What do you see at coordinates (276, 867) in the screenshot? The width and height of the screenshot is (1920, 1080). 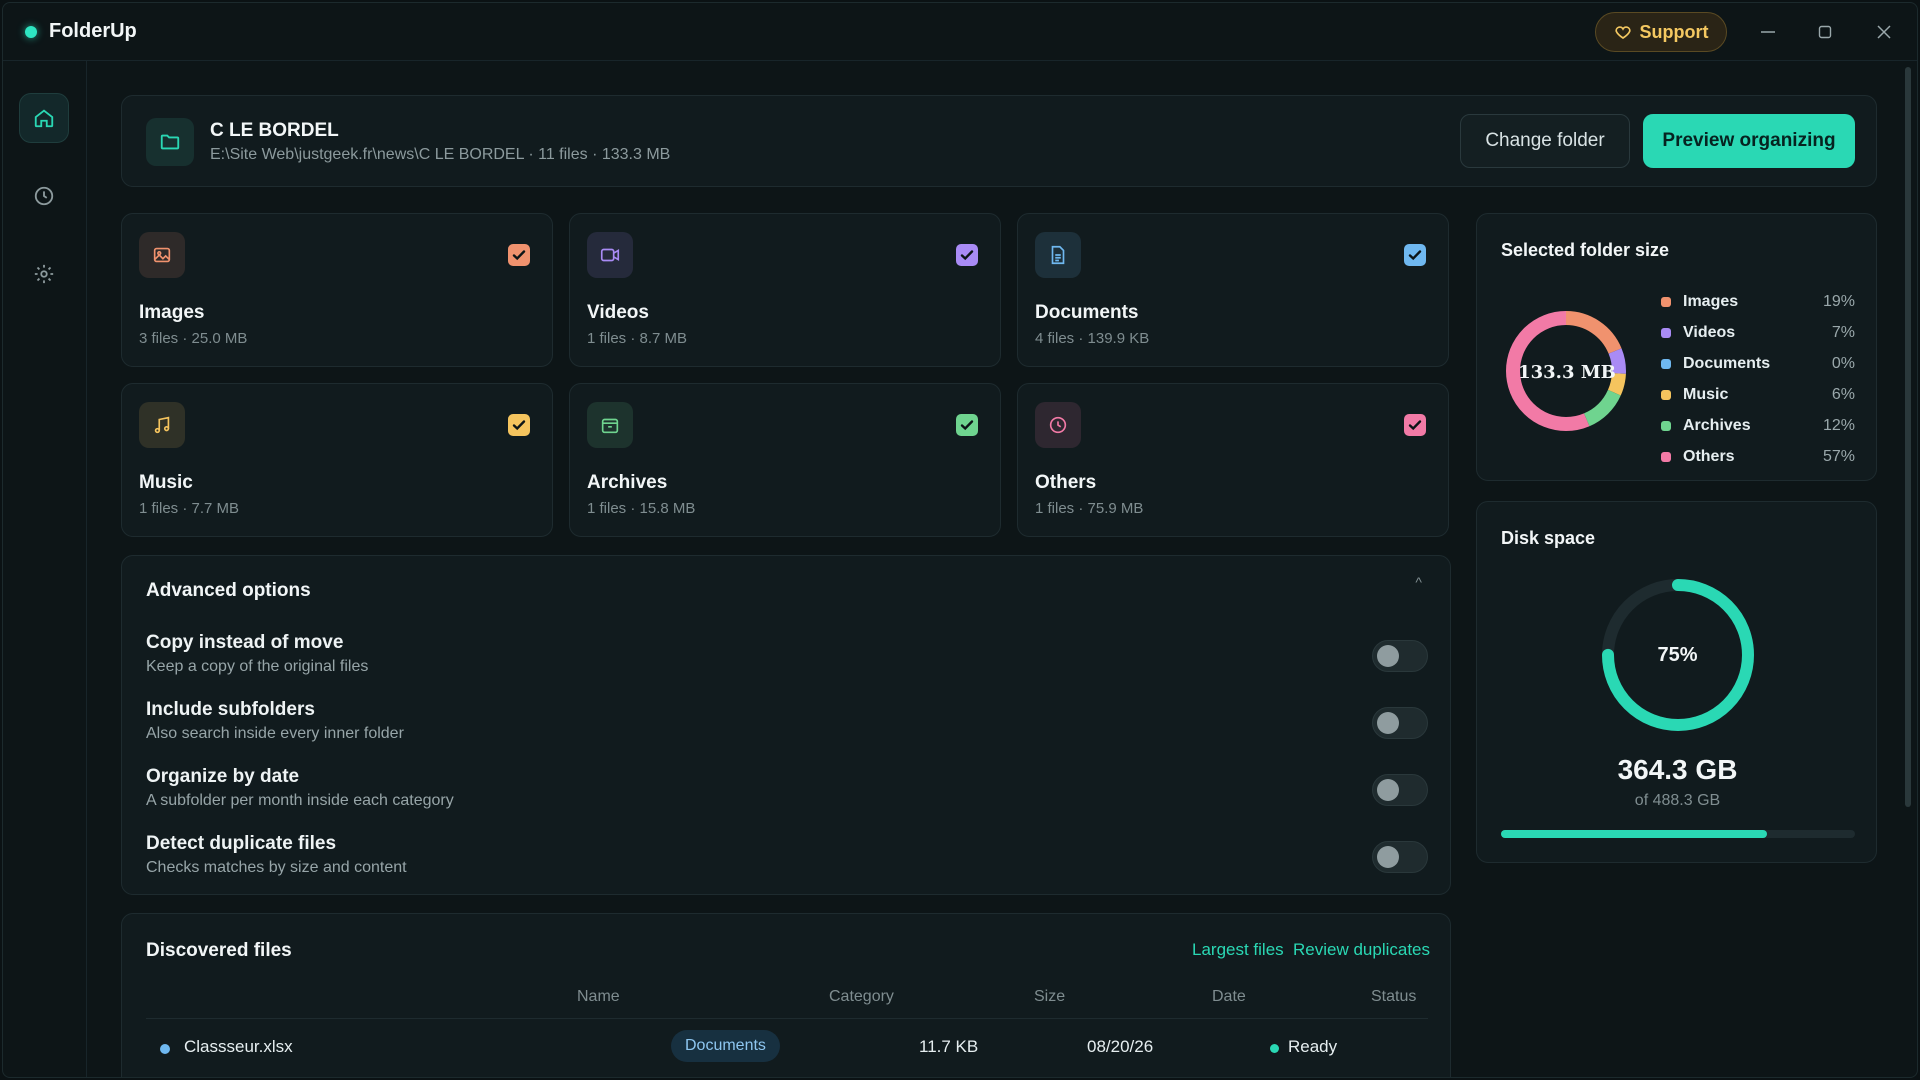 I see `option-description: Checks matches by size and content` at bounding box center [276, 867].